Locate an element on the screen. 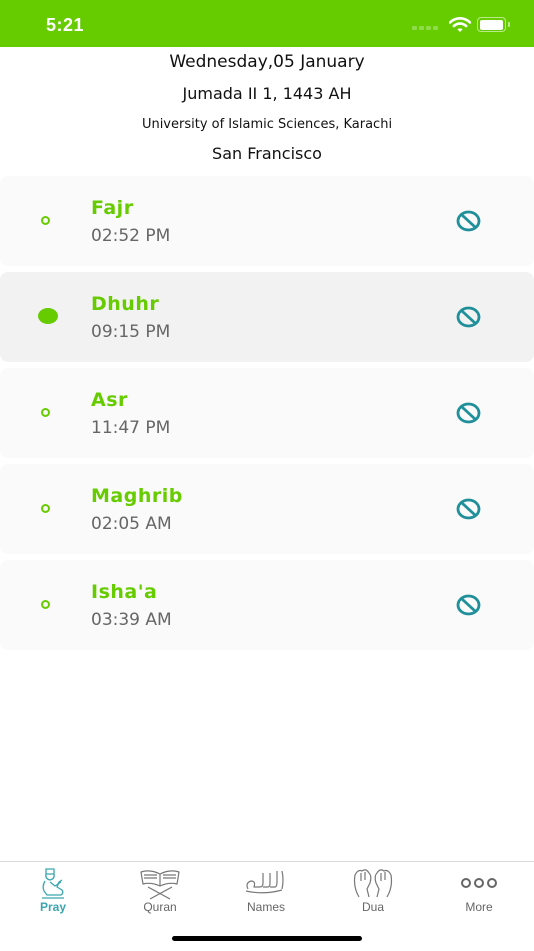 This screenshot has width=534, height=951. city-name: San Francisco is located at coordinates (267, 153).